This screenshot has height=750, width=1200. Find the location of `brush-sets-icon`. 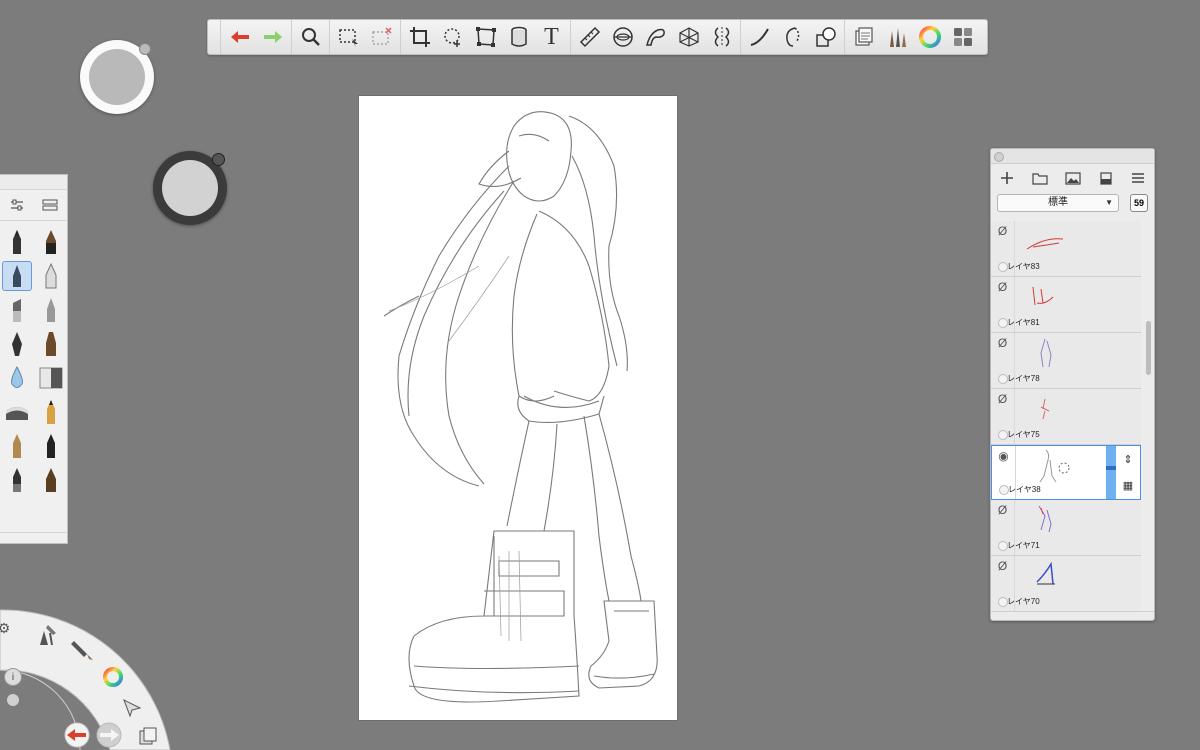

brush-sets-icon is located at coordinates (50, 205).